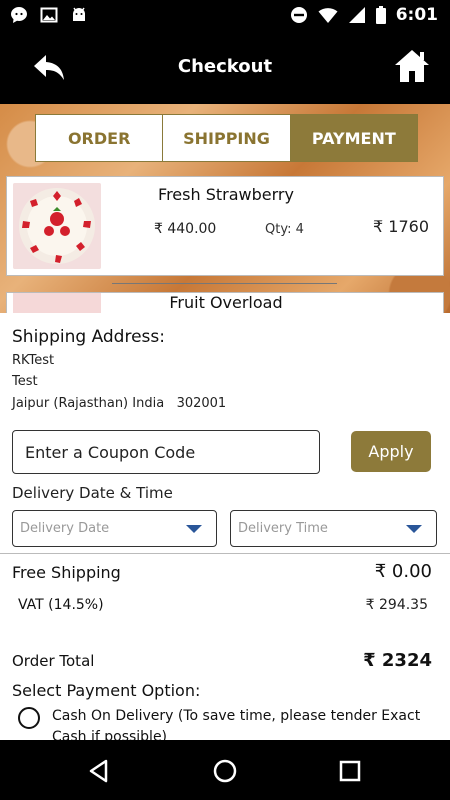 Image resolution: width=450 pixels, height=800 pixels. What do you see at coordinates (225, 226) in the screenshot?
I see `cart-item: Fresh Strawberry ₹ 440.00 Qty: 4 ₹ 1760` at bounding box center [225, 226].